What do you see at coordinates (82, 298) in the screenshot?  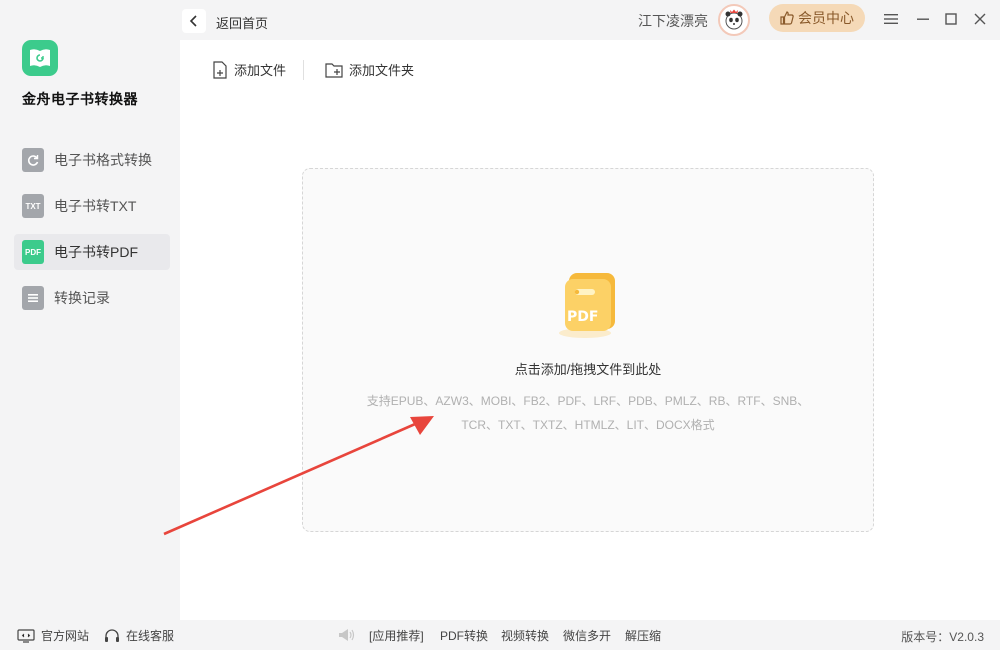 I see `sidebar-item-label: 转换记录` at bounding box center [82, 298].